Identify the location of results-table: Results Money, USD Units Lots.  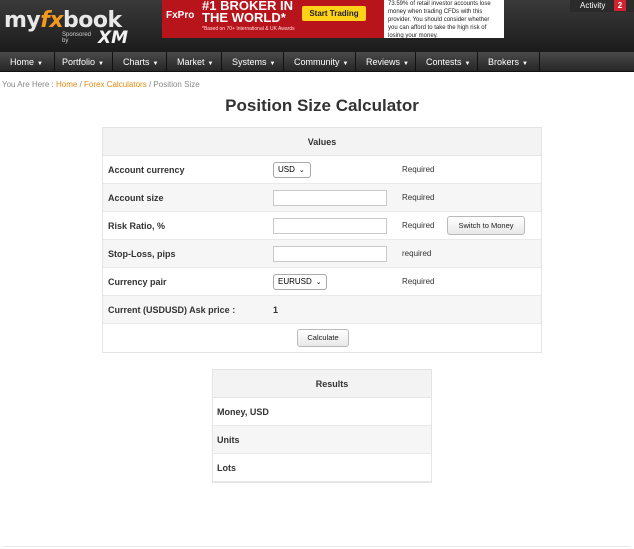
(322, 426).